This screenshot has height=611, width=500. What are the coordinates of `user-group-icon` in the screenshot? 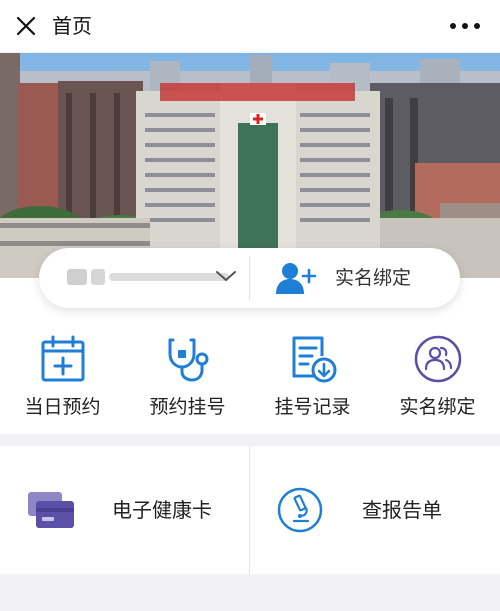 It's located at (437, 359).